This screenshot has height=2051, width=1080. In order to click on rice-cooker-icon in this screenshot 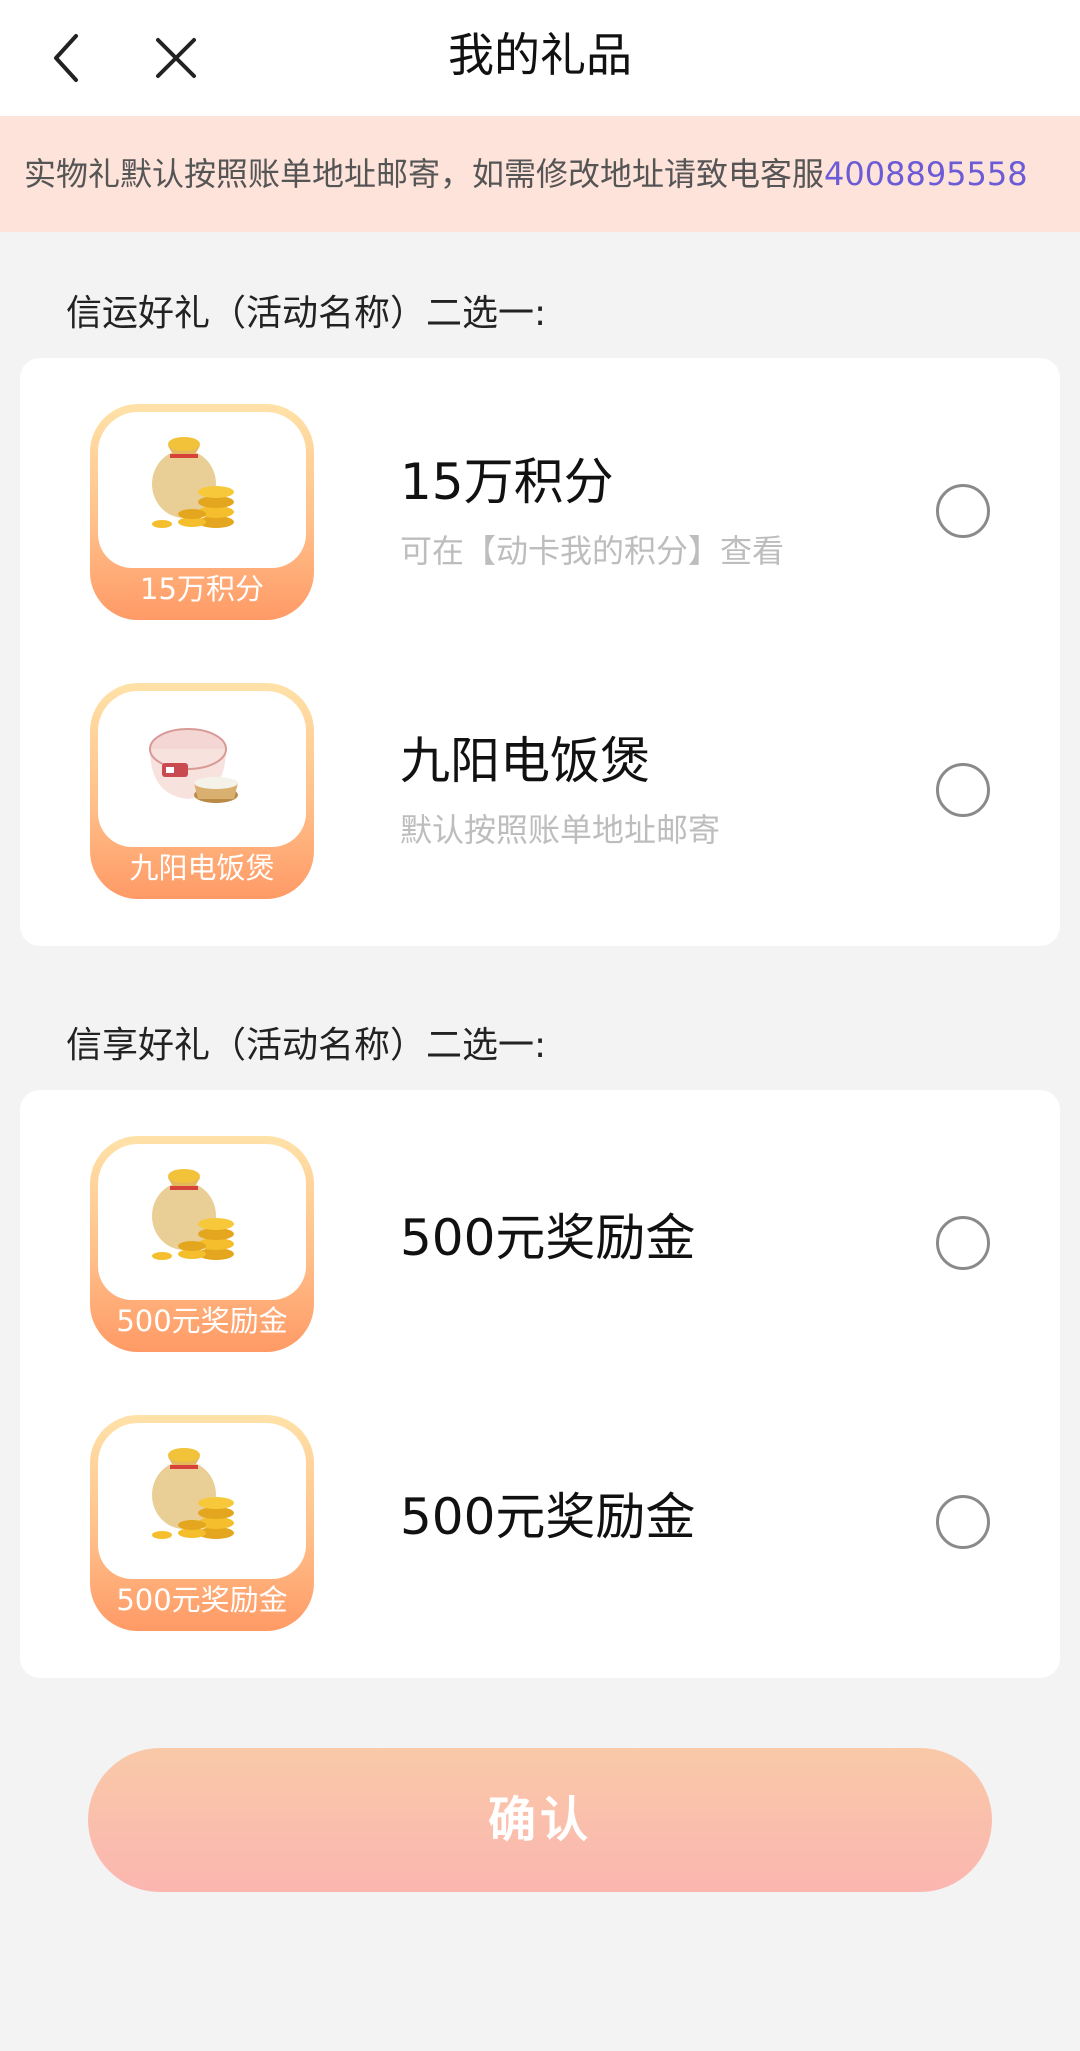, I will do `click(193, 765)`.